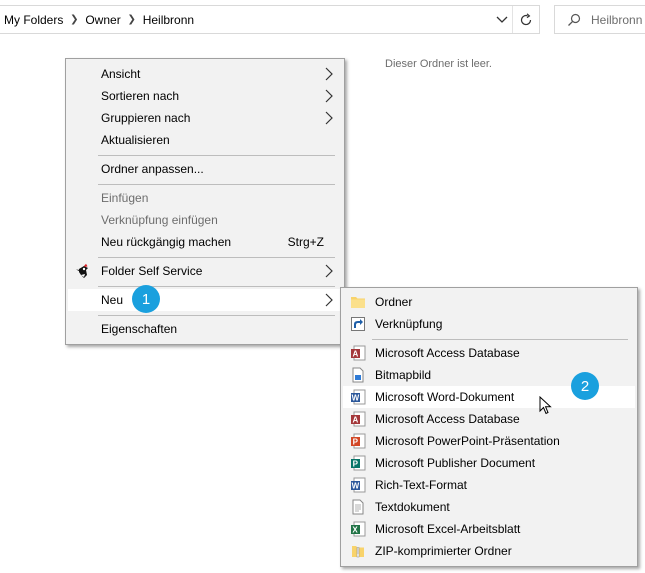 This screenshot has height=573, width=645. What do you see at coordinates (489, 324) in the screenshot?
I see `submenu-item-shortcut: Verknüpfung` at bounding box center [489, 324].